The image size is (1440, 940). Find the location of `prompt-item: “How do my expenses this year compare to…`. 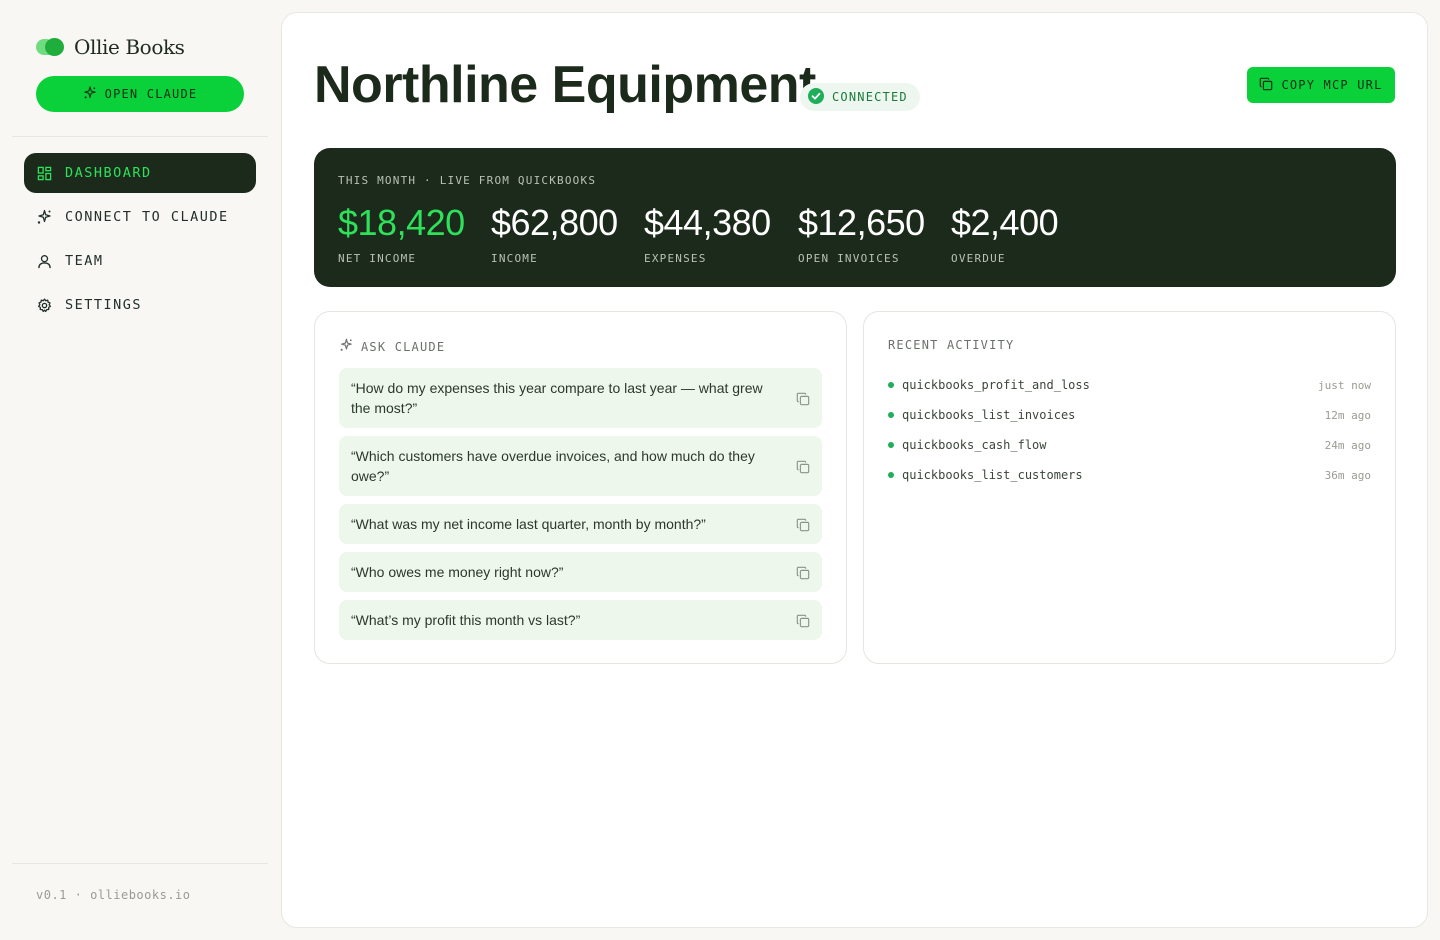

prompt-item: “How do my expenses this year compare to… is located at coordinates (580, 398).